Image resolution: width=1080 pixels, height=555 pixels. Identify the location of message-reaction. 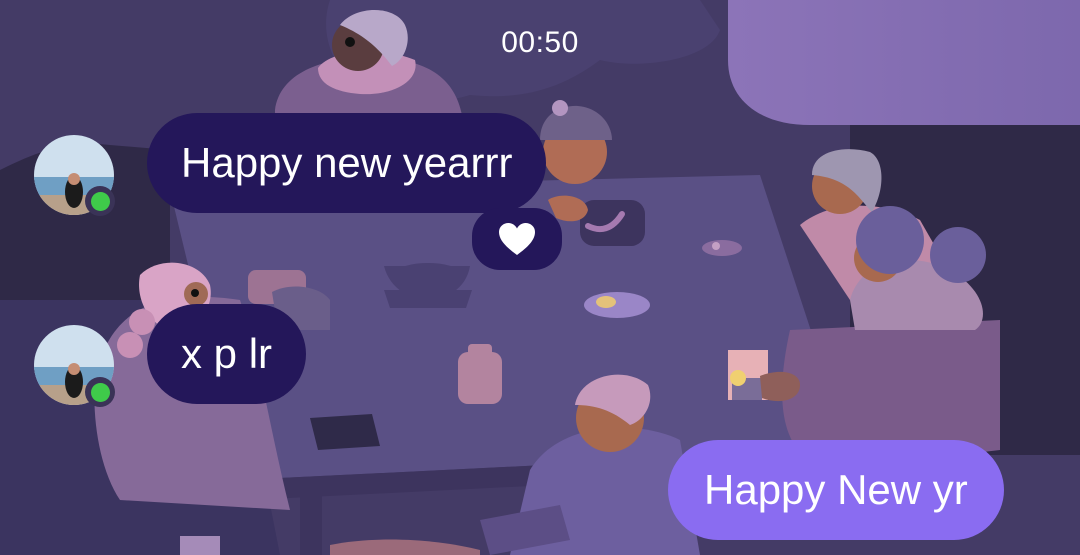
(517, 239).